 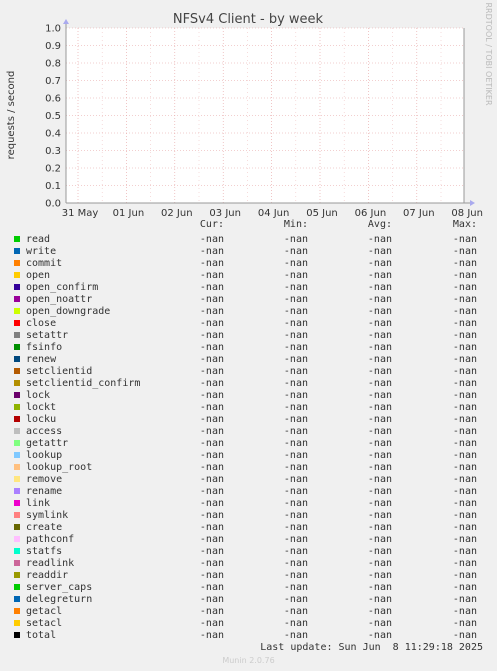 I want to click on legend-row-lock: lock -nan -nan -nan -nan, so click(x=248, y=396).